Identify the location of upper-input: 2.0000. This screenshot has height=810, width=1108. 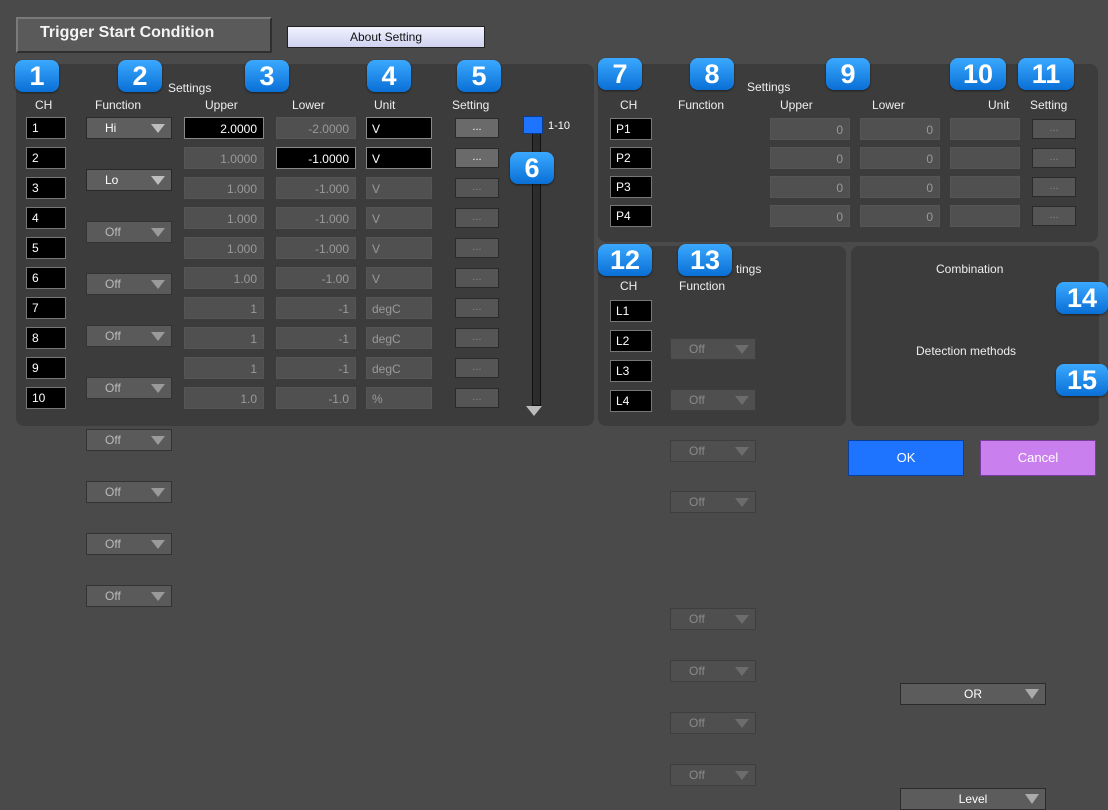
(224, 128).